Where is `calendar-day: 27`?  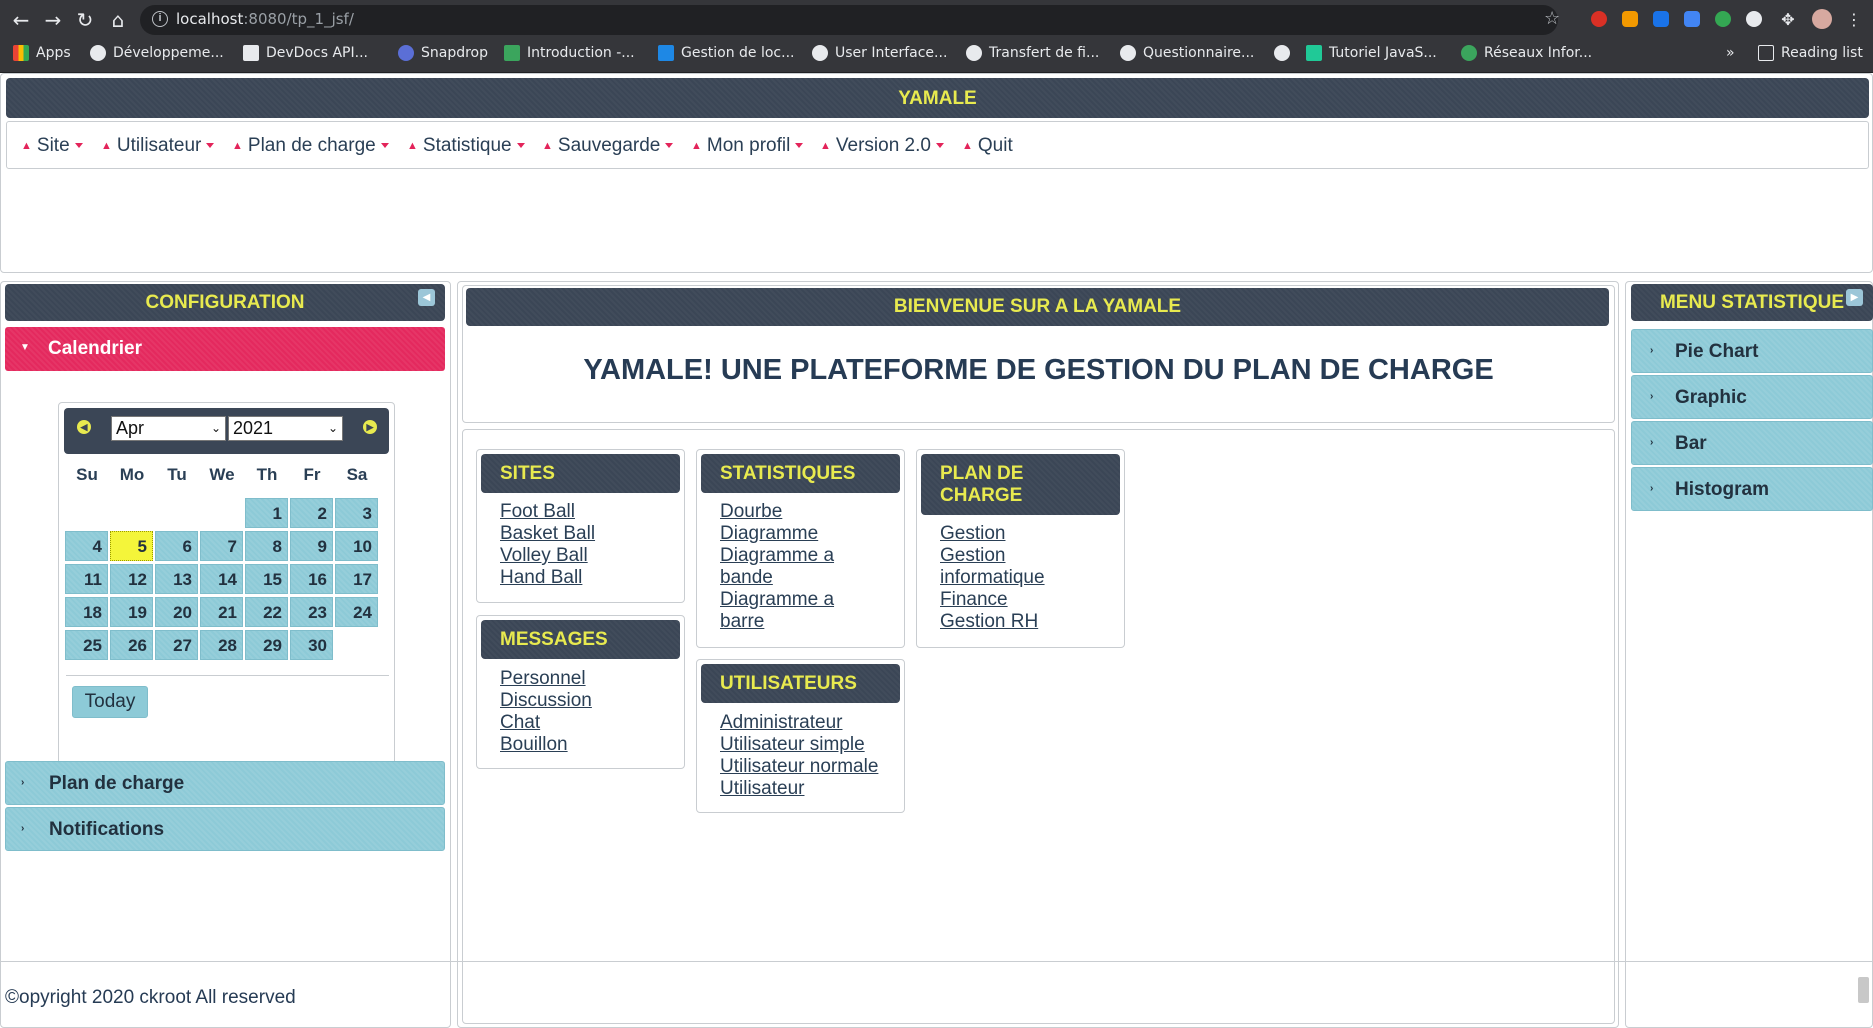
calendar-day: 27 is located at coordinates (176, 645).